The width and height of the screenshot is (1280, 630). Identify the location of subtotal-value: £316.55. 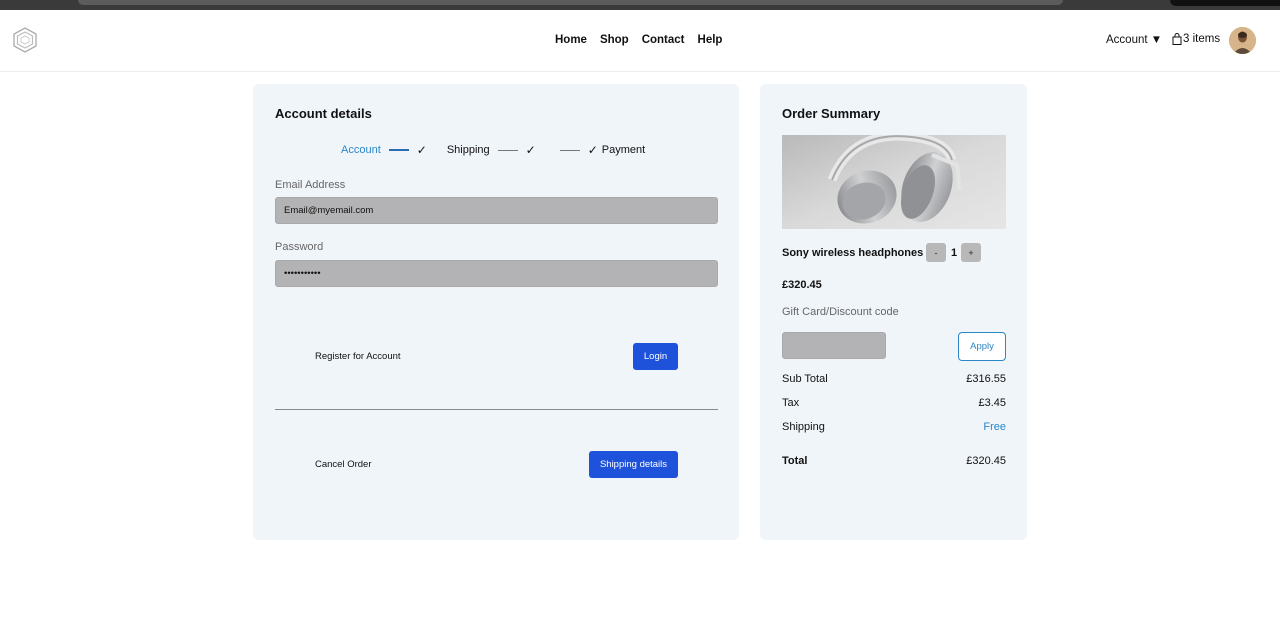
(986, 379).